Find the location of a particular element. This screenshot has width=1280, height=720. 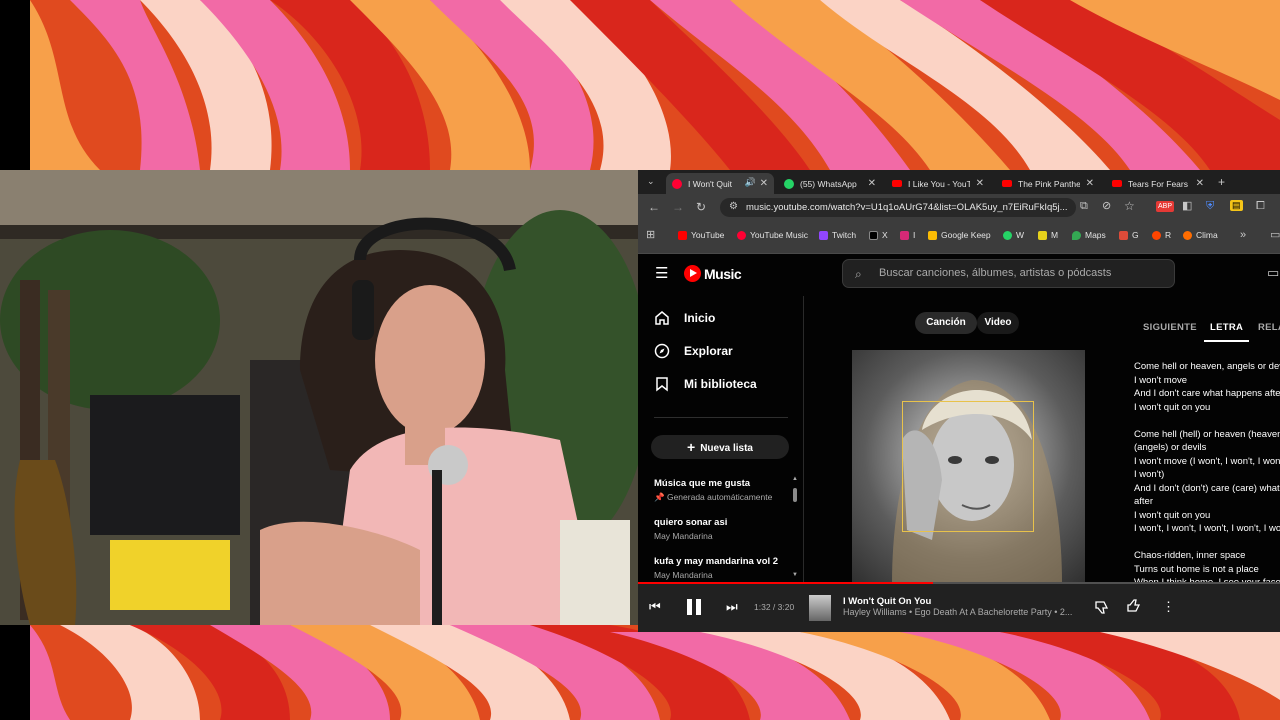

tab-ytmusic: I Won't Quit 🔊 ✕ is located at coordinates (720, 183).